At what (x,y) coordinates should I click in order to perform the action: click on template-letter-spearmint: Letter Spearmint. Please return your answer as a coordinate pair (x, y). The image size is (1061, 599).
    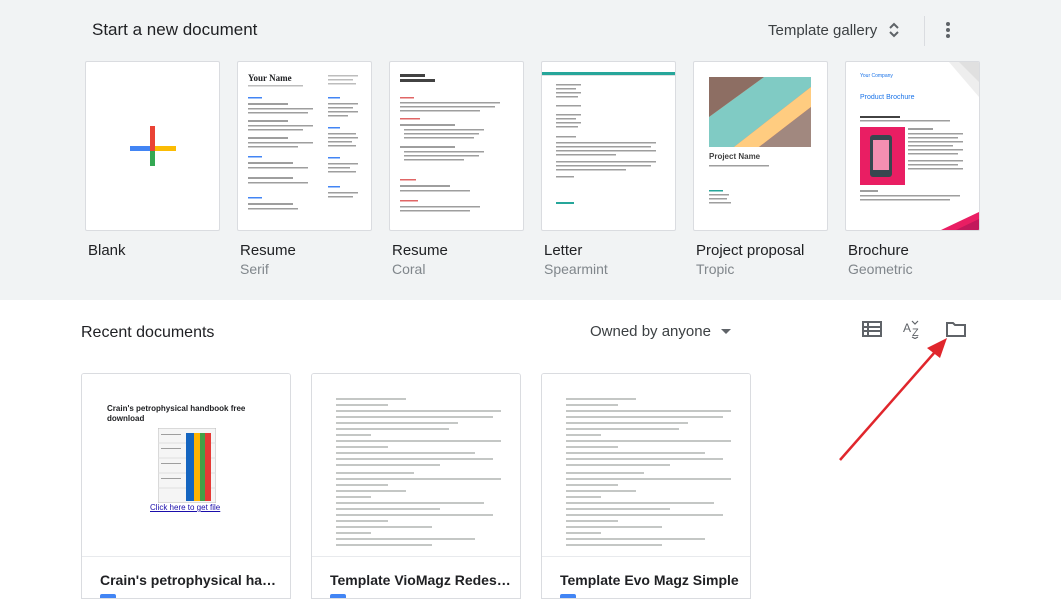
    Looking at the image, I should click on (608, 169).